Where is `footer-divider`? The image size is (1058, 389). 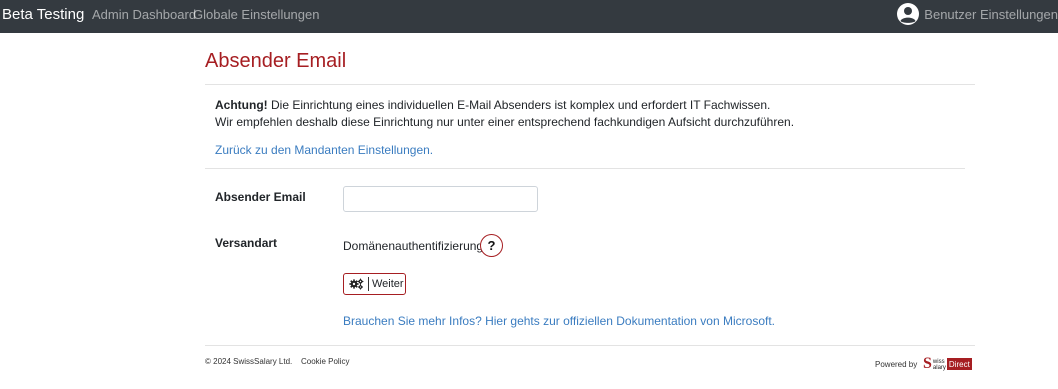
footer-divider is located at coordinates (590, 345).